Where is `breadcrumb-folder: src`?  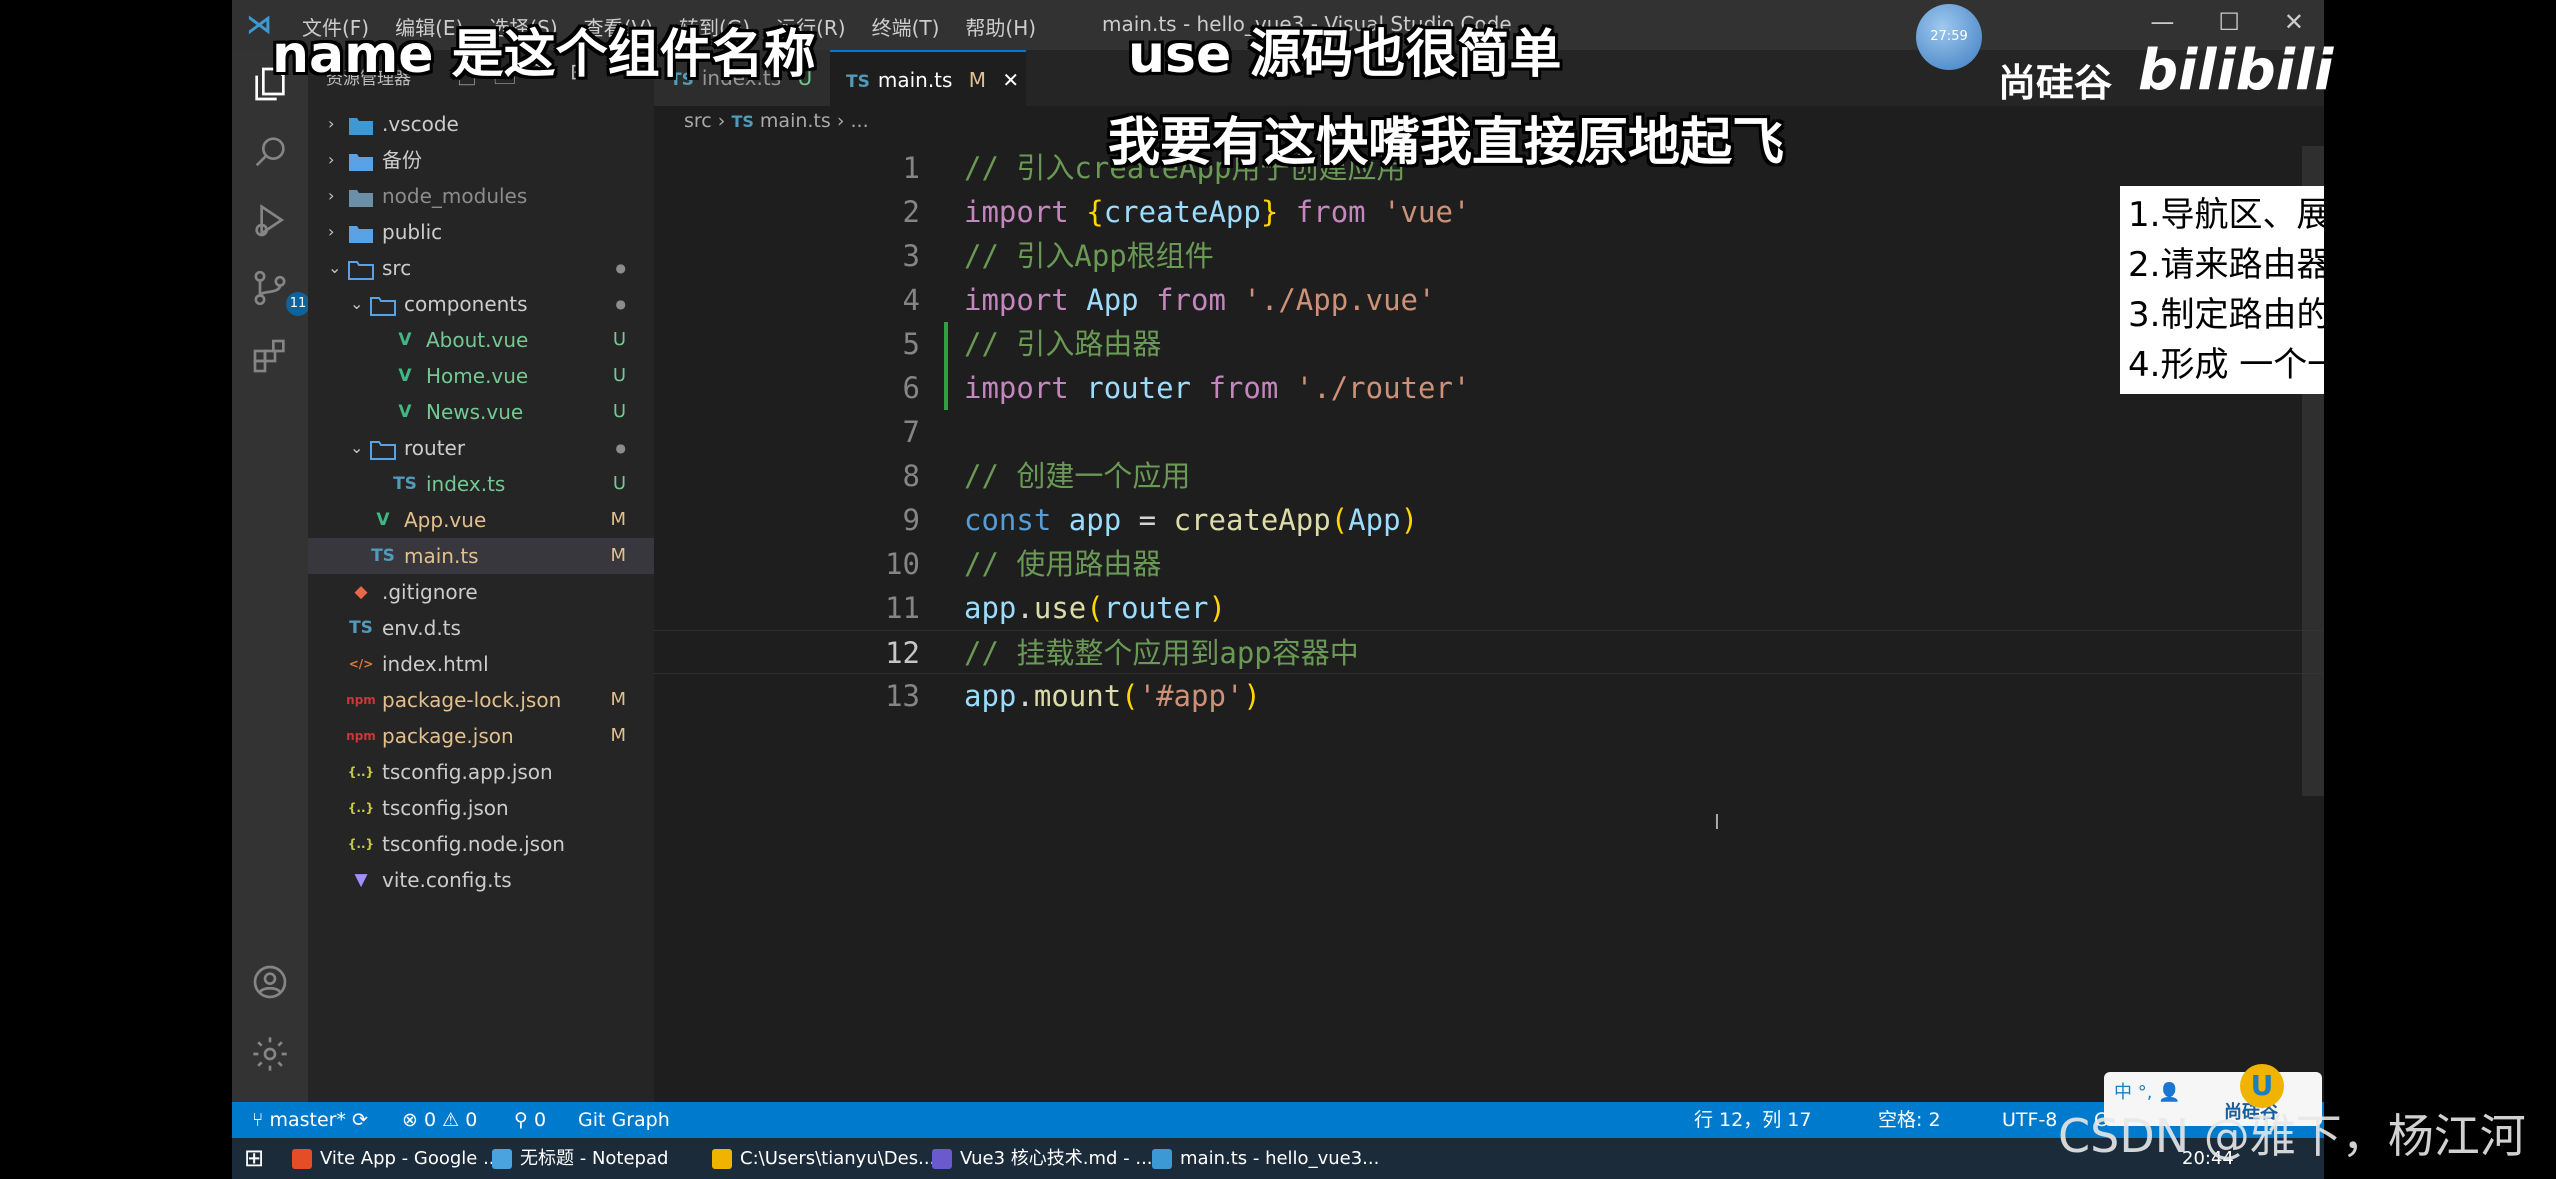 breadcrumb-folder: src is located at coordinates (698, 121).